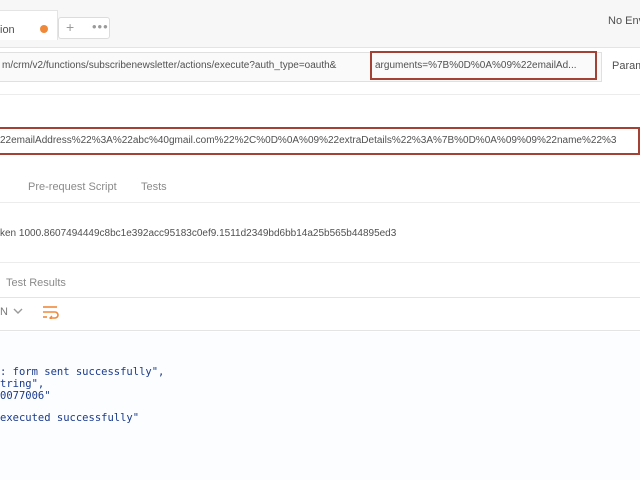  What do you see at coordinates (4, 312) in the screenshot?
I see `format-selector-label: N` at bounding box center [4, 312].